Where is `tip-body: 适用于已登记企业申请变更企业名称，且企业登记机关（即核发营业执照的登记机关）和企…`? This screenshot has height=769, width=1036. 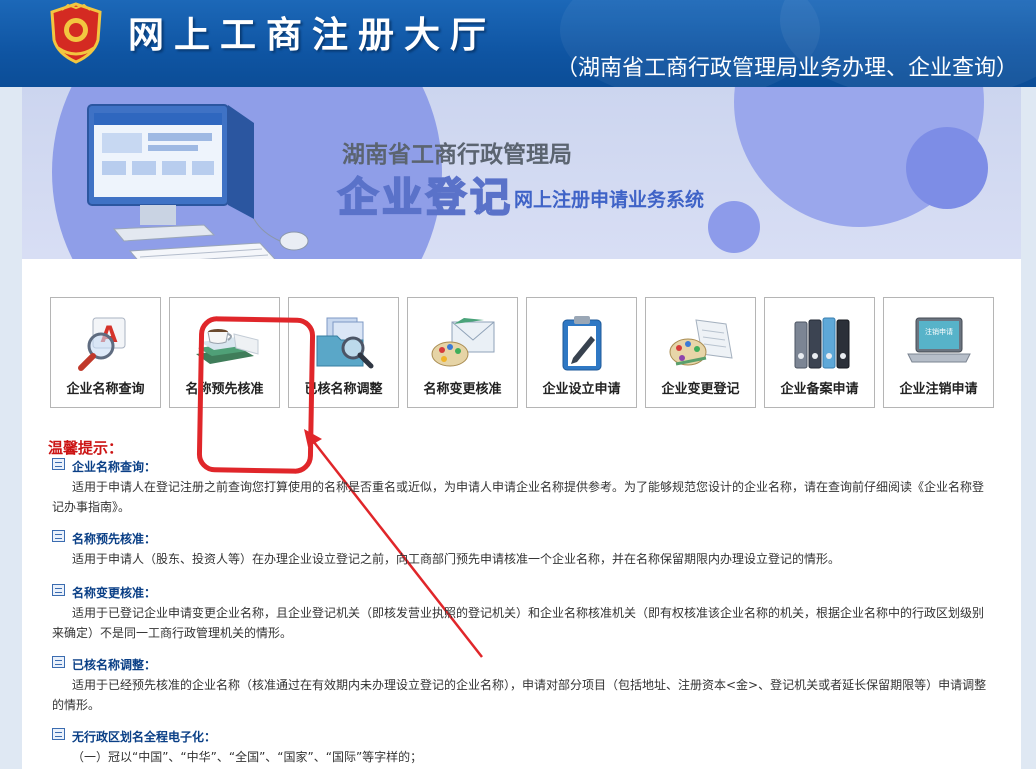 tip-body: 适用于已登记企业申请变更企业名称，且企业登记机关（即核发营业执照的登记机关）和企… is located at coordinates (518, 623).